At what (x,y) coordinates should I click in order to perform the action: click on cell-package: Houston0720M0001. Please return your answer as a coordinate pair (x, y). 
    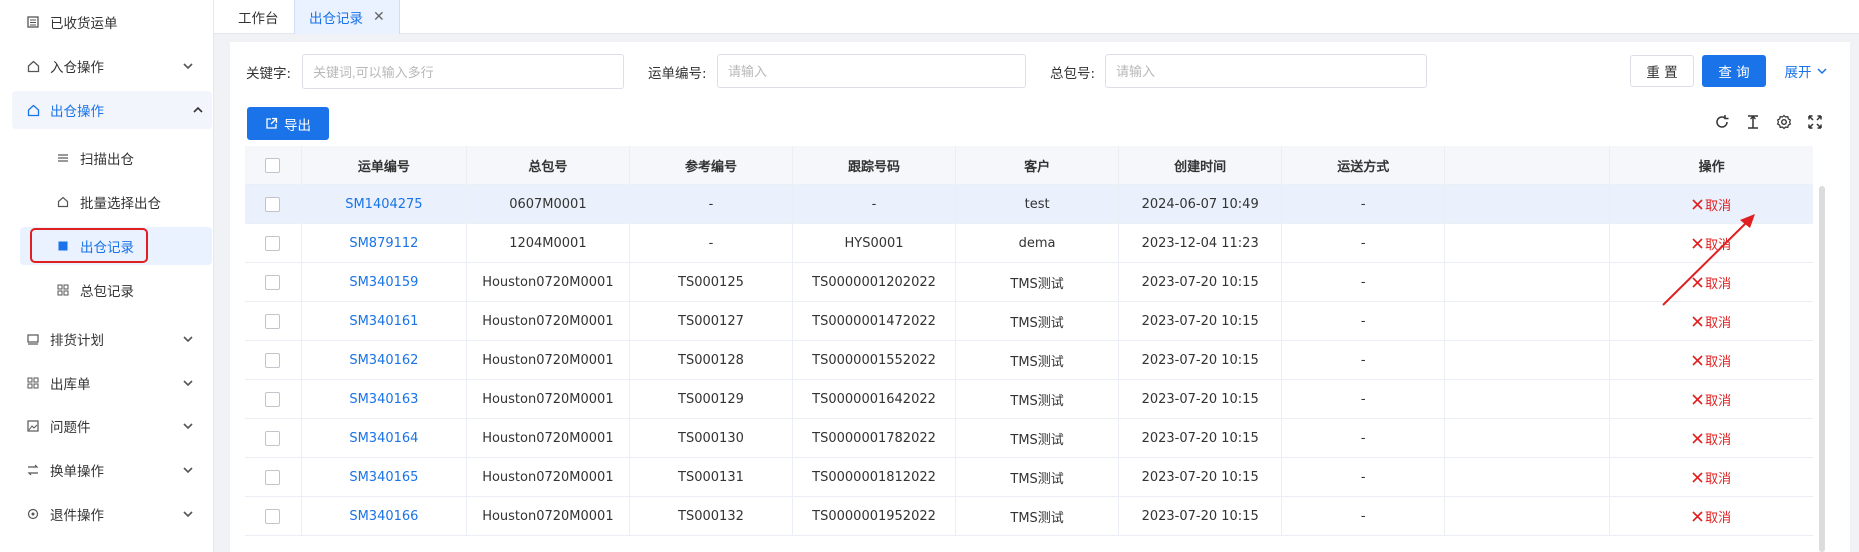
    Looking at the image, I should click on (548, 438).